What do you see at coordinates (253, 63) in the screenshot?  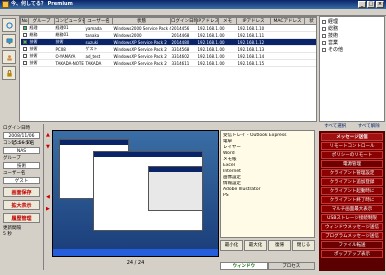 I see `table-cell: 192.168.1.15` at bounding box center [253, 63].